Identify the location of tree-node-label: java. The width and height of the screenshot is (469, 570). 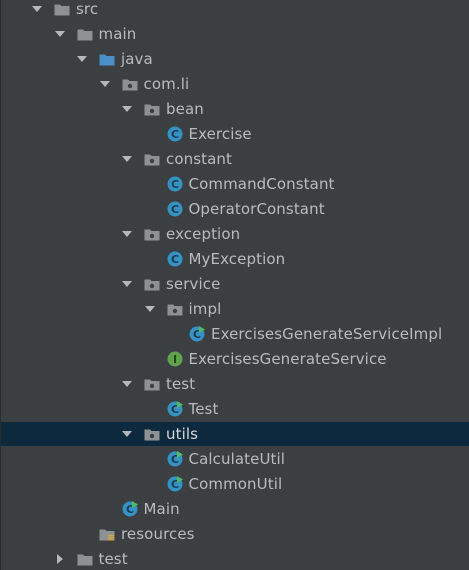
(137, 59).